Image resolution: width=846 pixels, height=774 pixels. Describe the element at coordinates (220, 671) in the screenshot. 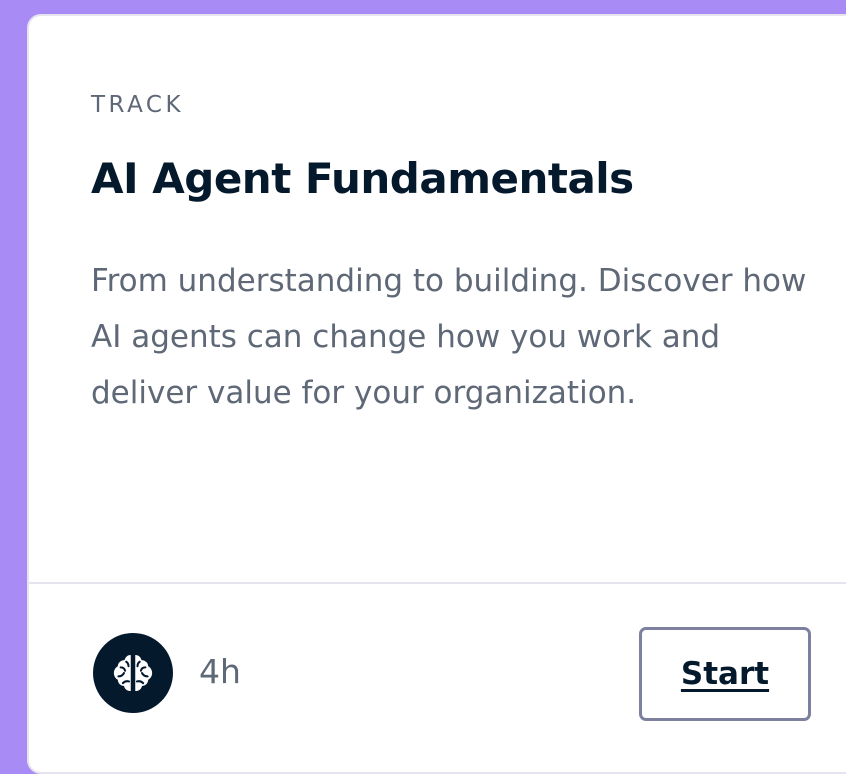

I see `duration-text: 4h` at that location.